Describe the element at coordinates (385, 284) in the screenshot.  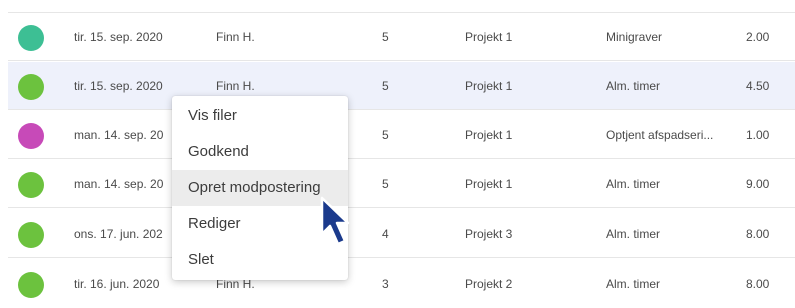
I see `number-cell: 3` at that location.